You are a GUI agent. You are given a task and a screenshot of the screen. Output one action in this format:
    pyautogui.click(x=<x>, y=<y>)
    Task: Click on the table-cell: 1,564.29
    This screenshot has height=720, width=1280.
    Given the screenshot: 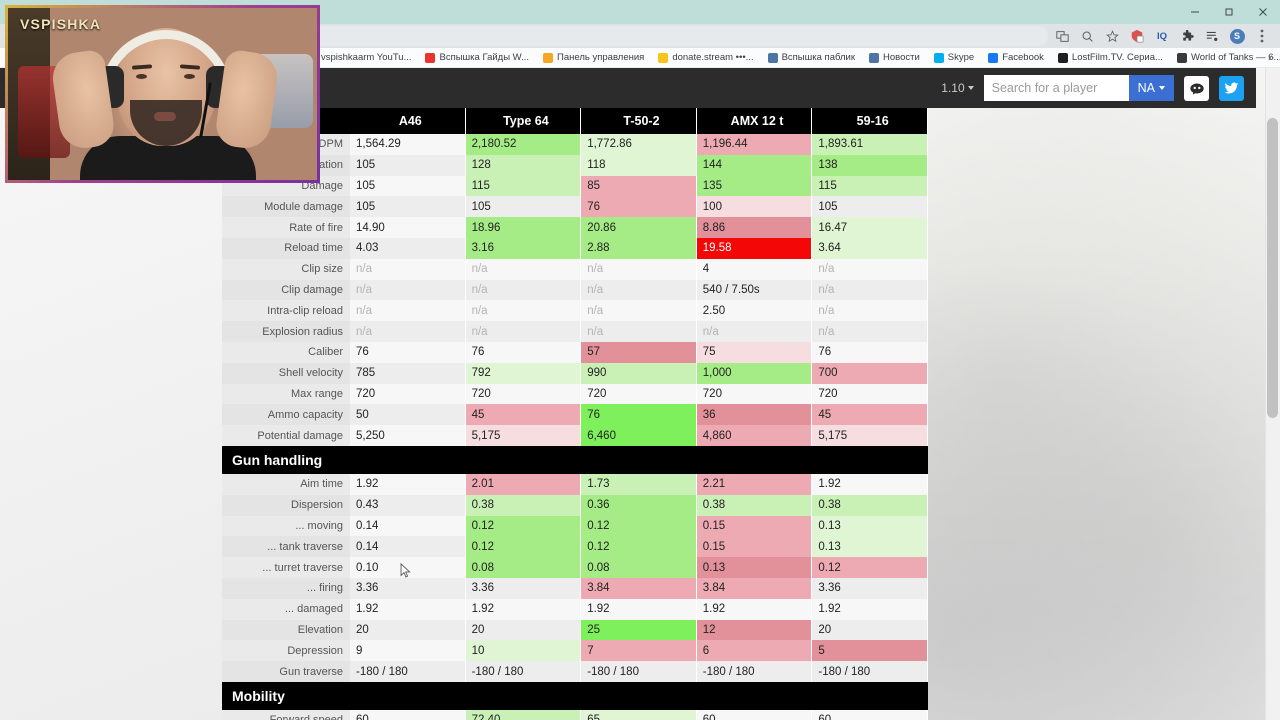 What is the action you would take?
    pyautogui.click(x=408, y=144)
    